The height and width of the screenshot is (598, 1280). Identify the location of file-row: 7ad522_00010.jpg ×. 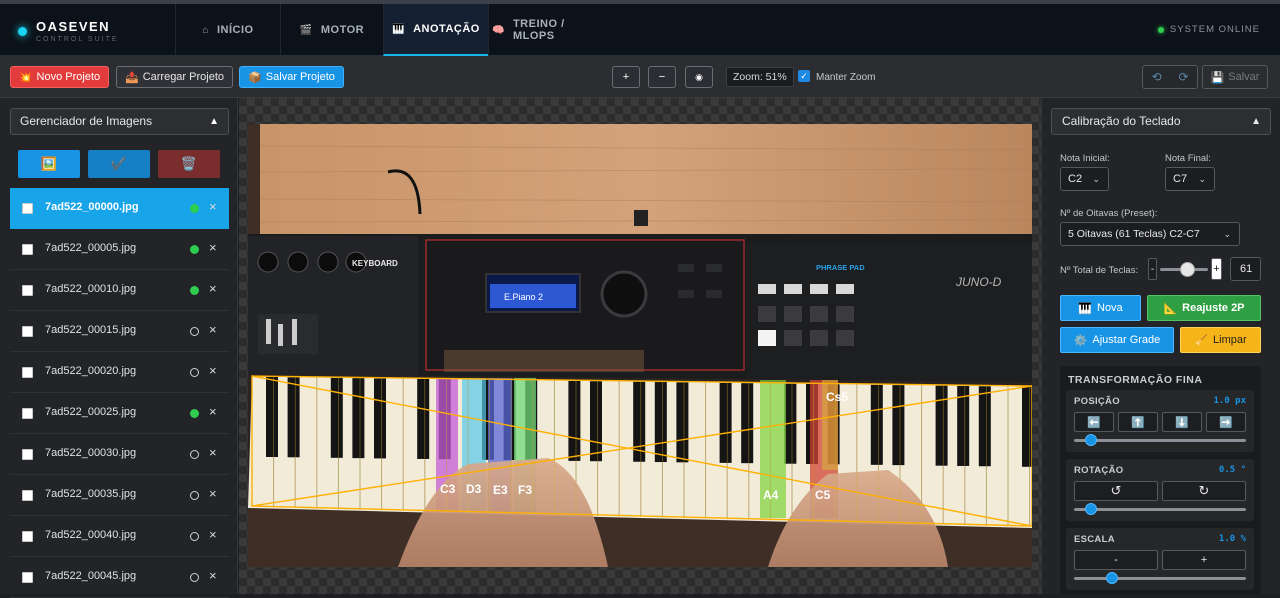
(119, 290).